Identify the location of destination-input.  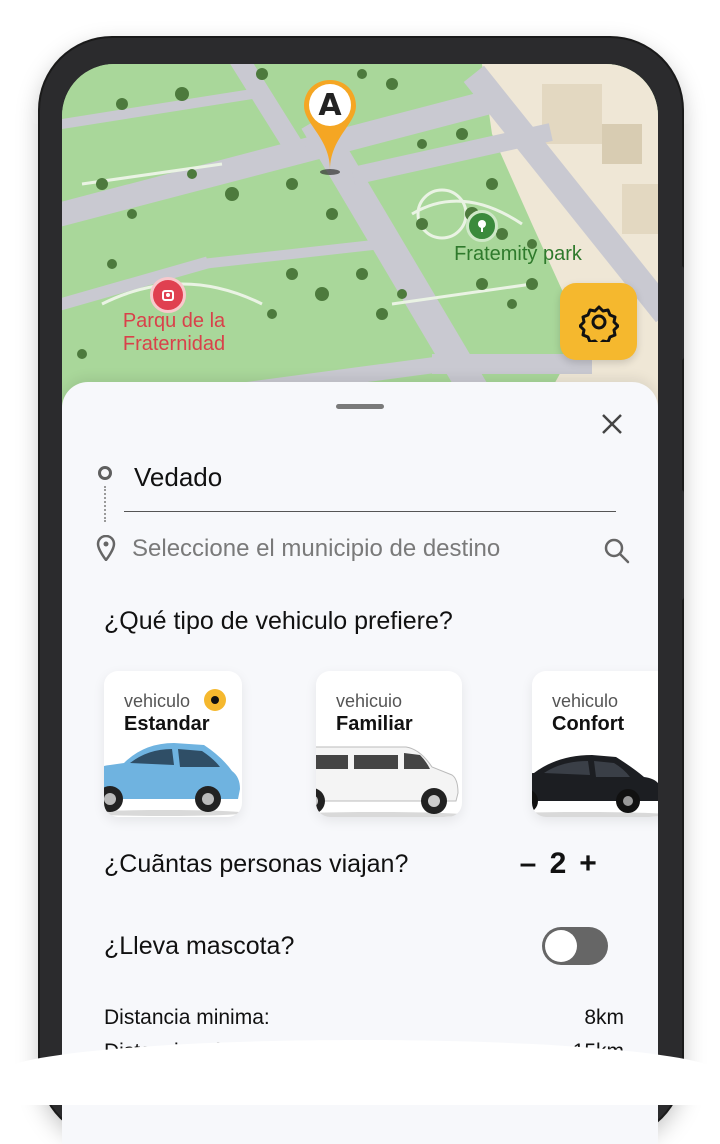
(362, 549).